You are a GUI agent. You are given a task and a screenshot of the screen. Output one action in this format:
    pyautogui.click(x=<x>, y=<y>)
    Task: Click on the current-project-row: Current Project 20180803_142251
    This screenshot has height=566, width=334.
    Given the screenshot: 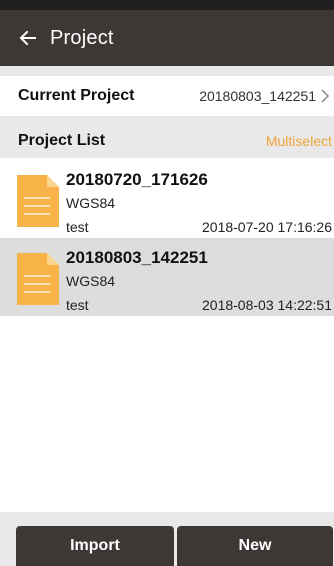 What is the action you would take?
    pyautogui.click(x=167, y=96)
    